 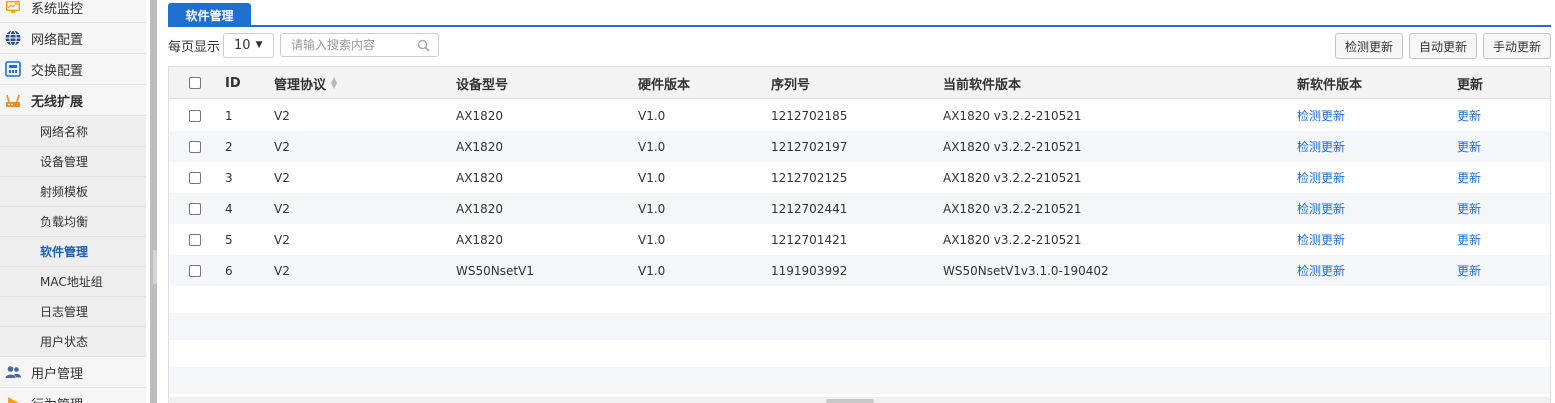 What do you see at coordinates (153, 201) in the screenshot?
I see `sidebar-splitter` at bounding box center [153, 201].